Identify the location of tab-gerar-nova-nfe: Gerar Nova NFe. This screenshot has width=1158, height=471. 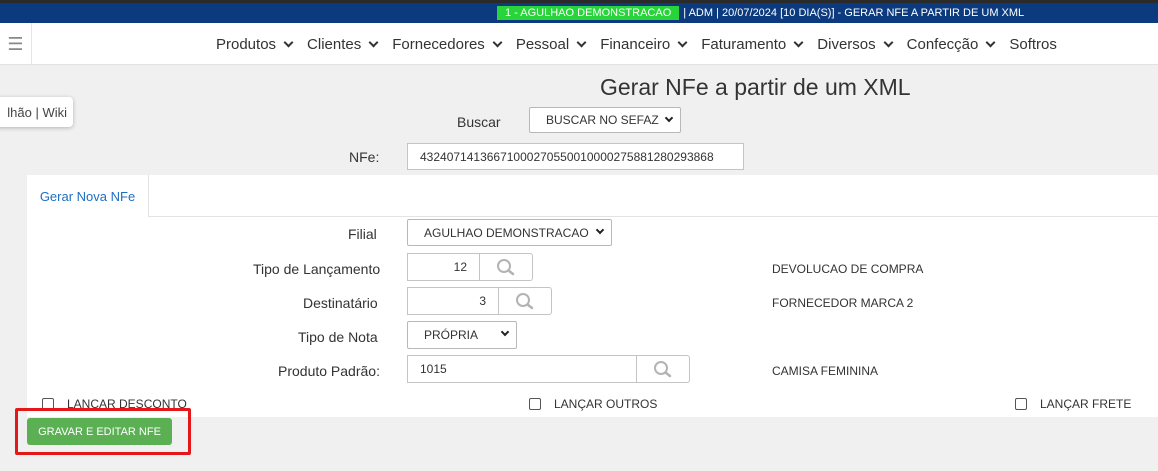
(88, 196).